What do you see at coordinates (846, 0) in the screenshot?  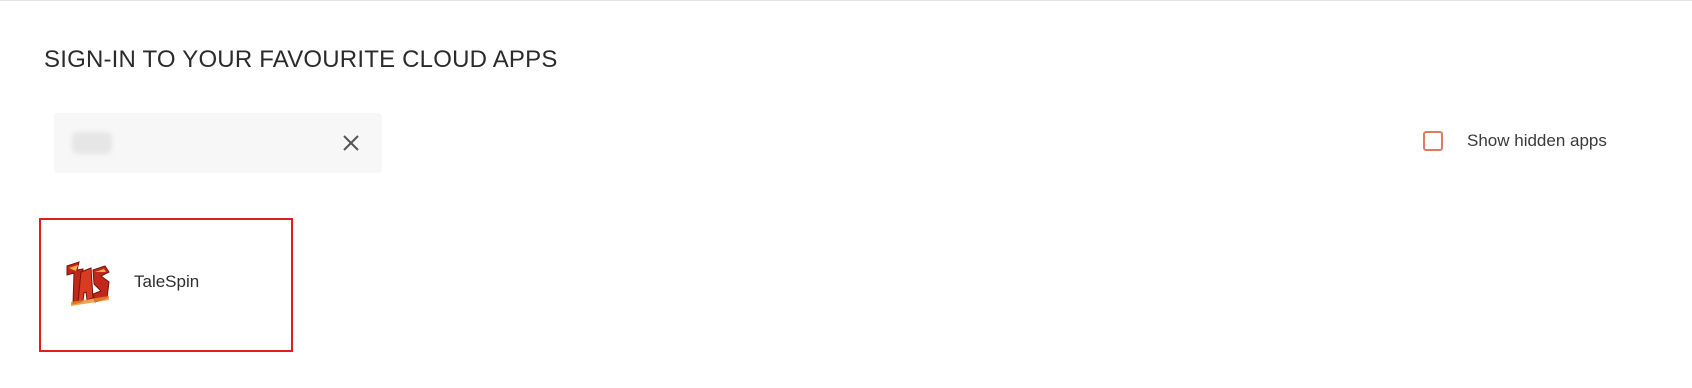 I see `top-divider` at bounding box center [846, 0].